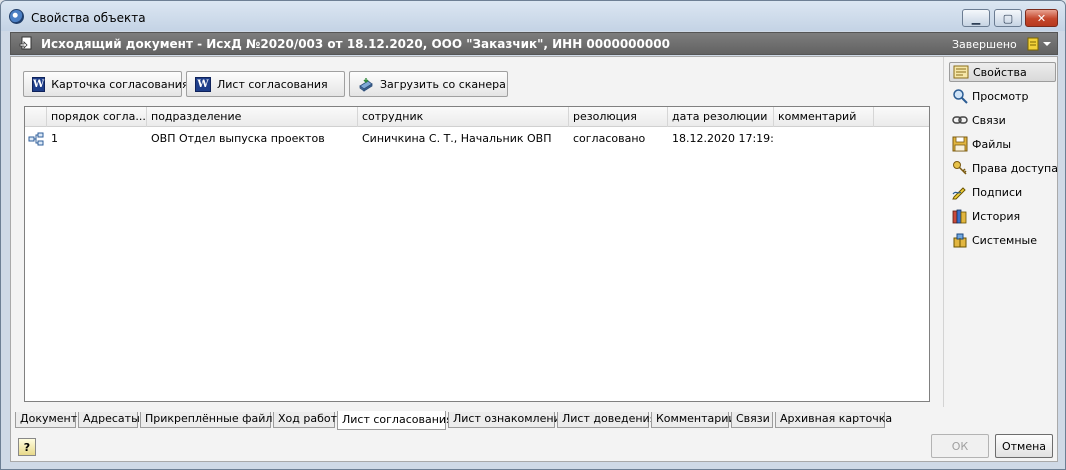  Describe the element at coordinates (457, 138) in the screenshot. I see `cell-employee: Синичкина С. Т., Начальник ОВП` at that location.